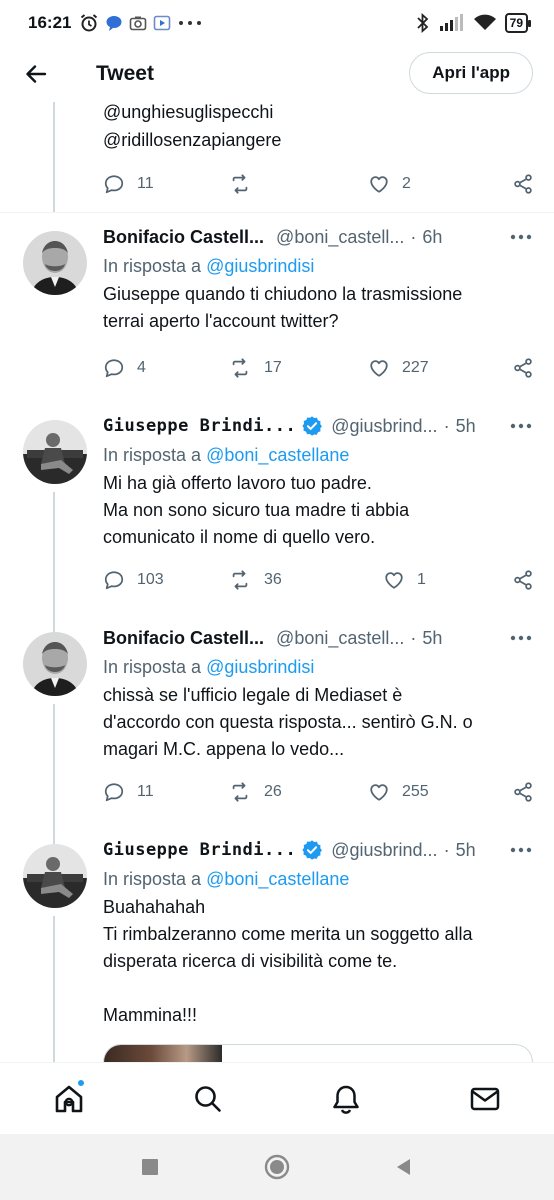 The height and width of the screenshot is (1200, 554). What do you see at coordinates (273, 579) in the screenshot?
I see `retweet-count: 36` at bounding box center [273, 579].